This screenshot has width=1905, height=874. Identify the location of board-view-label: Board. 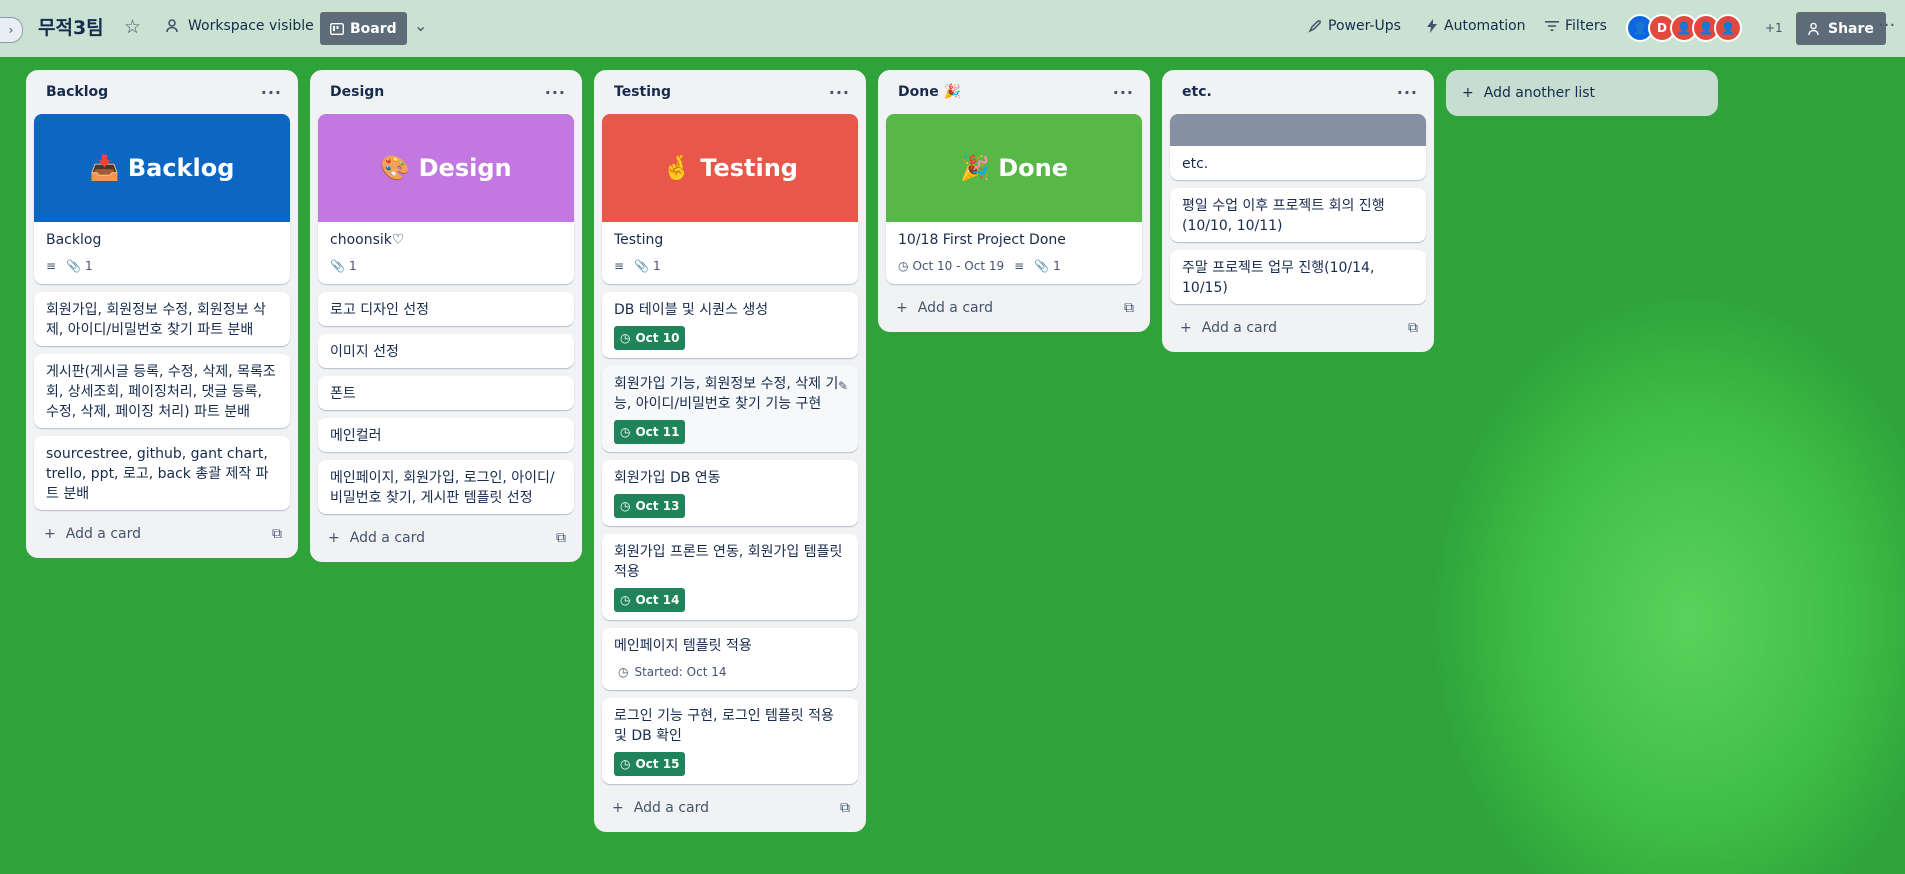
(373, 28).